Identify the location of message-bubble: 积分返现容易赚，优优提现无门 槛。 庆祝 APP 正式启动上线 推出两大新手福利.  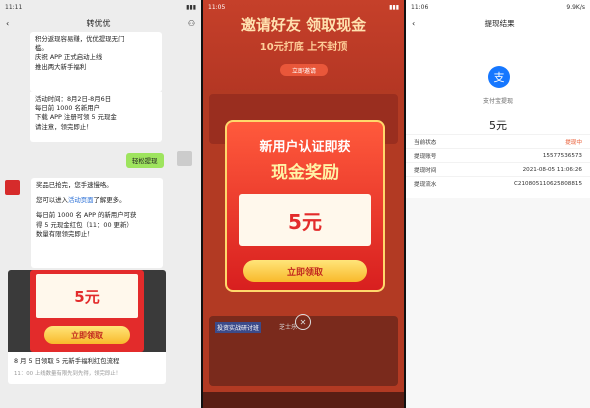
(96, 62).